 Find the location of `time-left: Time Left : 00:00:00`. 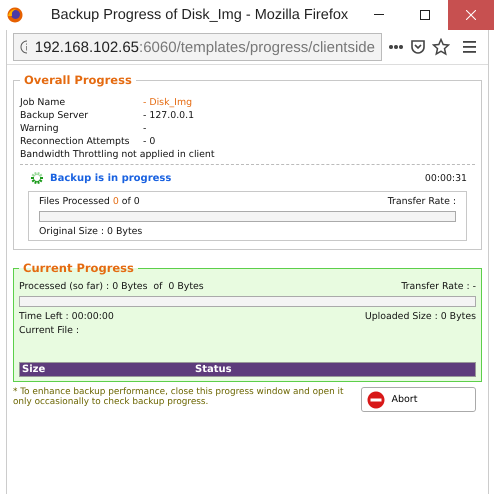

time-left: Time Left : 00:00:00 is located at coordinates (66, 316).